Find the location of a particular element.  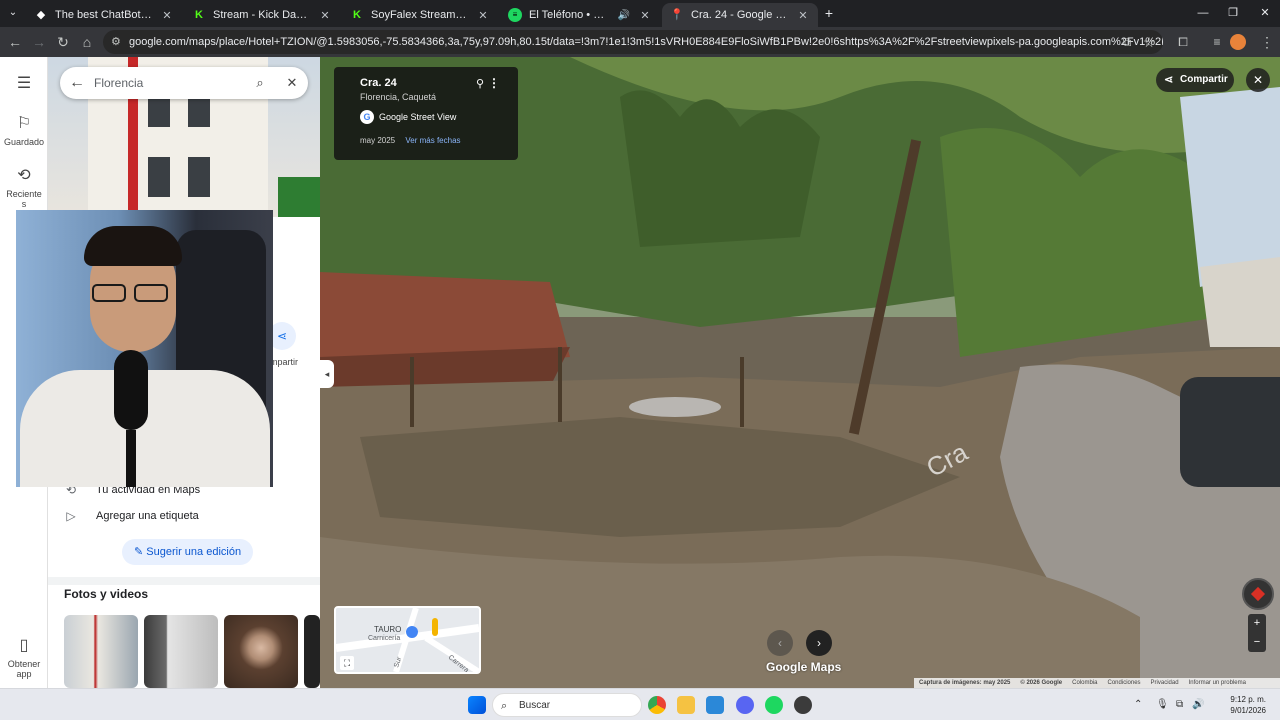

add-label-row: ▷ Agregar una etiqueta is located at coordinates (131, 516).